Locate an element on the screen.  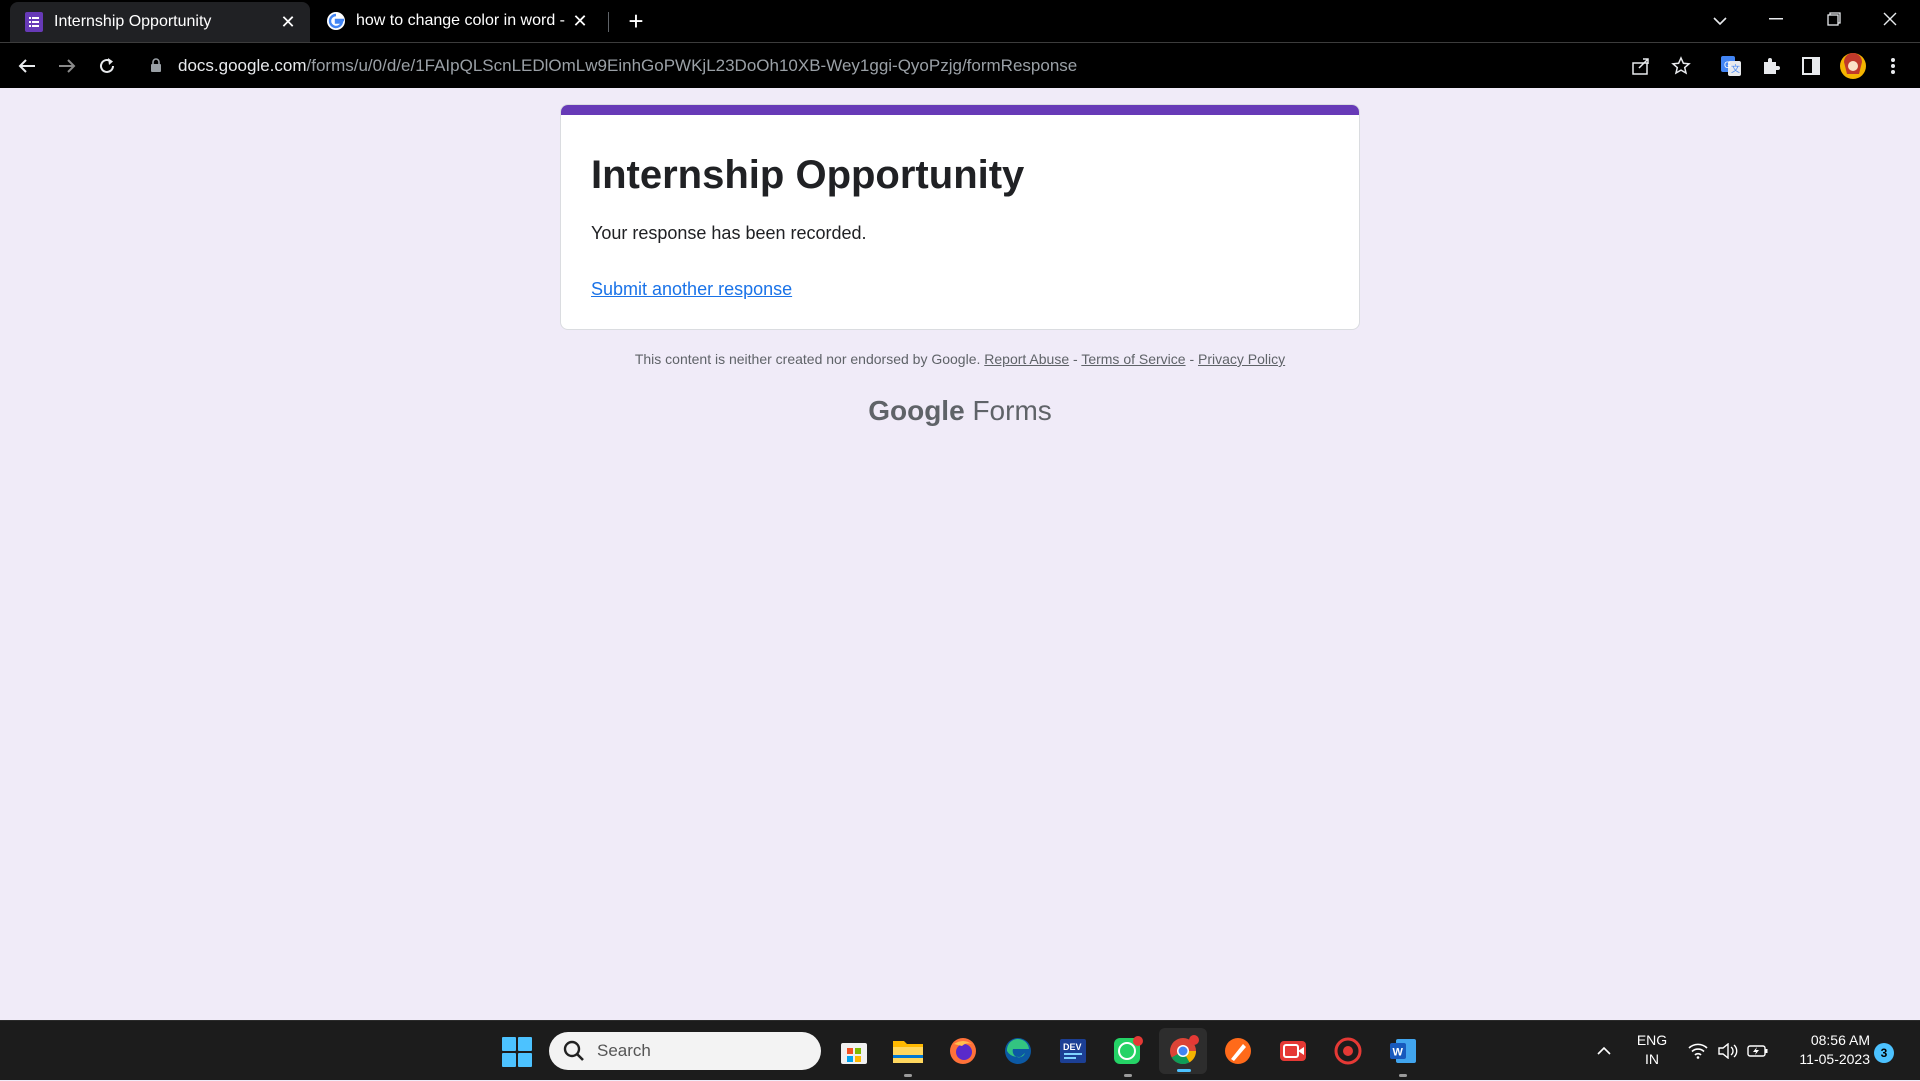
confirmation-message: Your response has been recorded. is located at coordinates (729, 233).